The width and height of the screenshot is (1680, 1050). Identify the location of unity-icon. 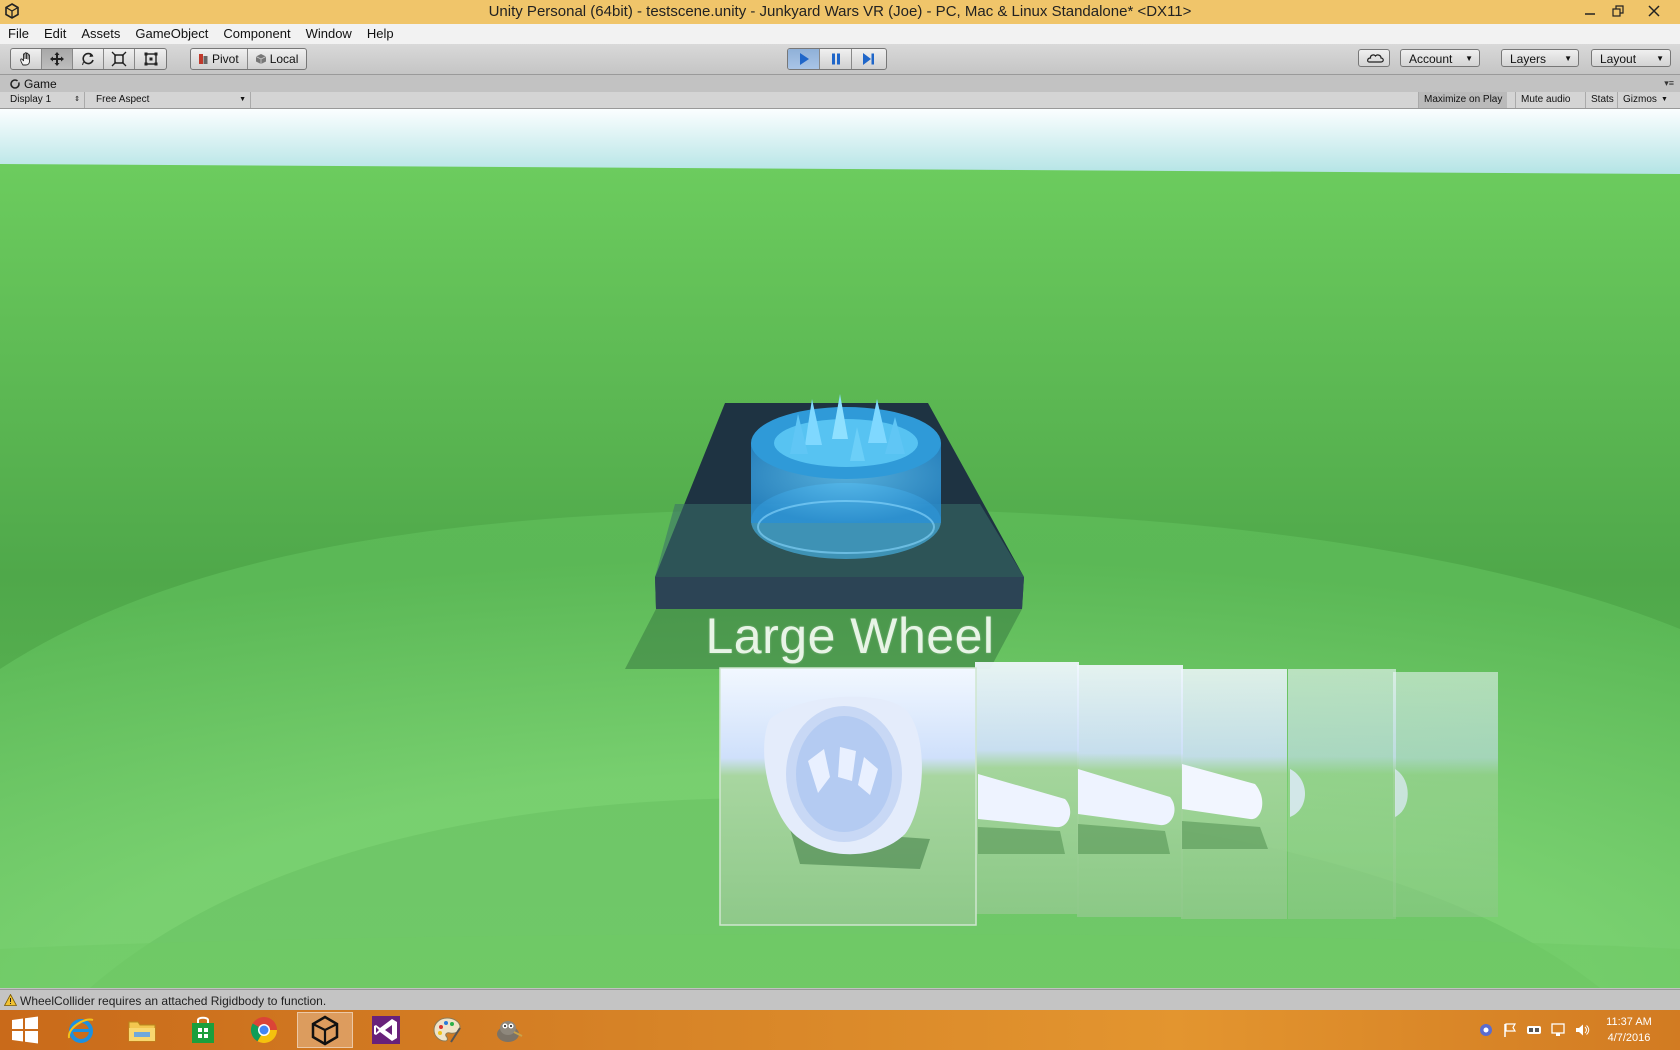
(325, 1030).